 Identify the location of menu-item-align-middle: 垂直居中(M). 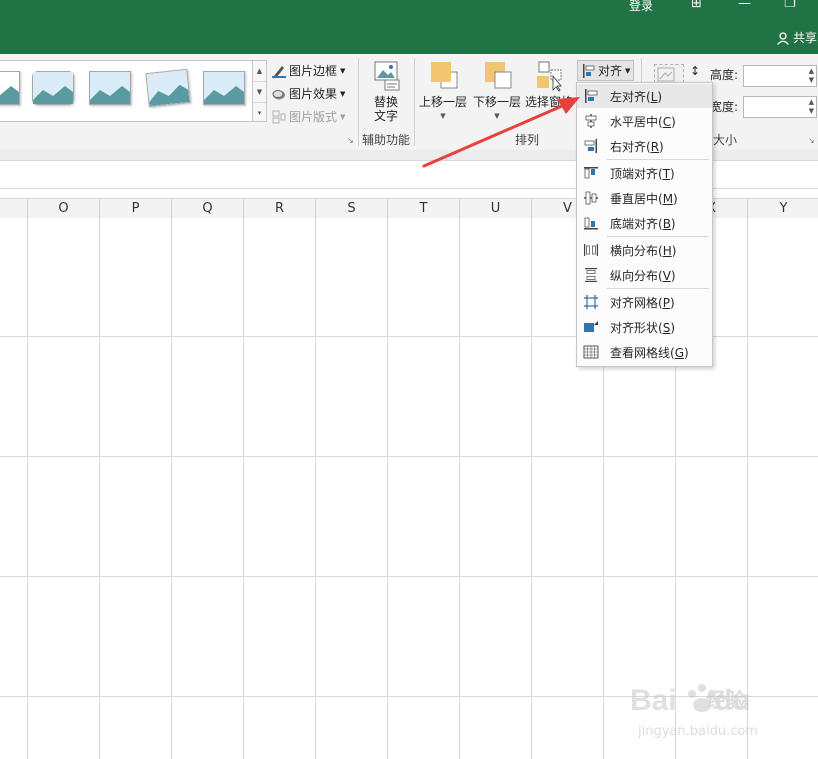
(644, 198).